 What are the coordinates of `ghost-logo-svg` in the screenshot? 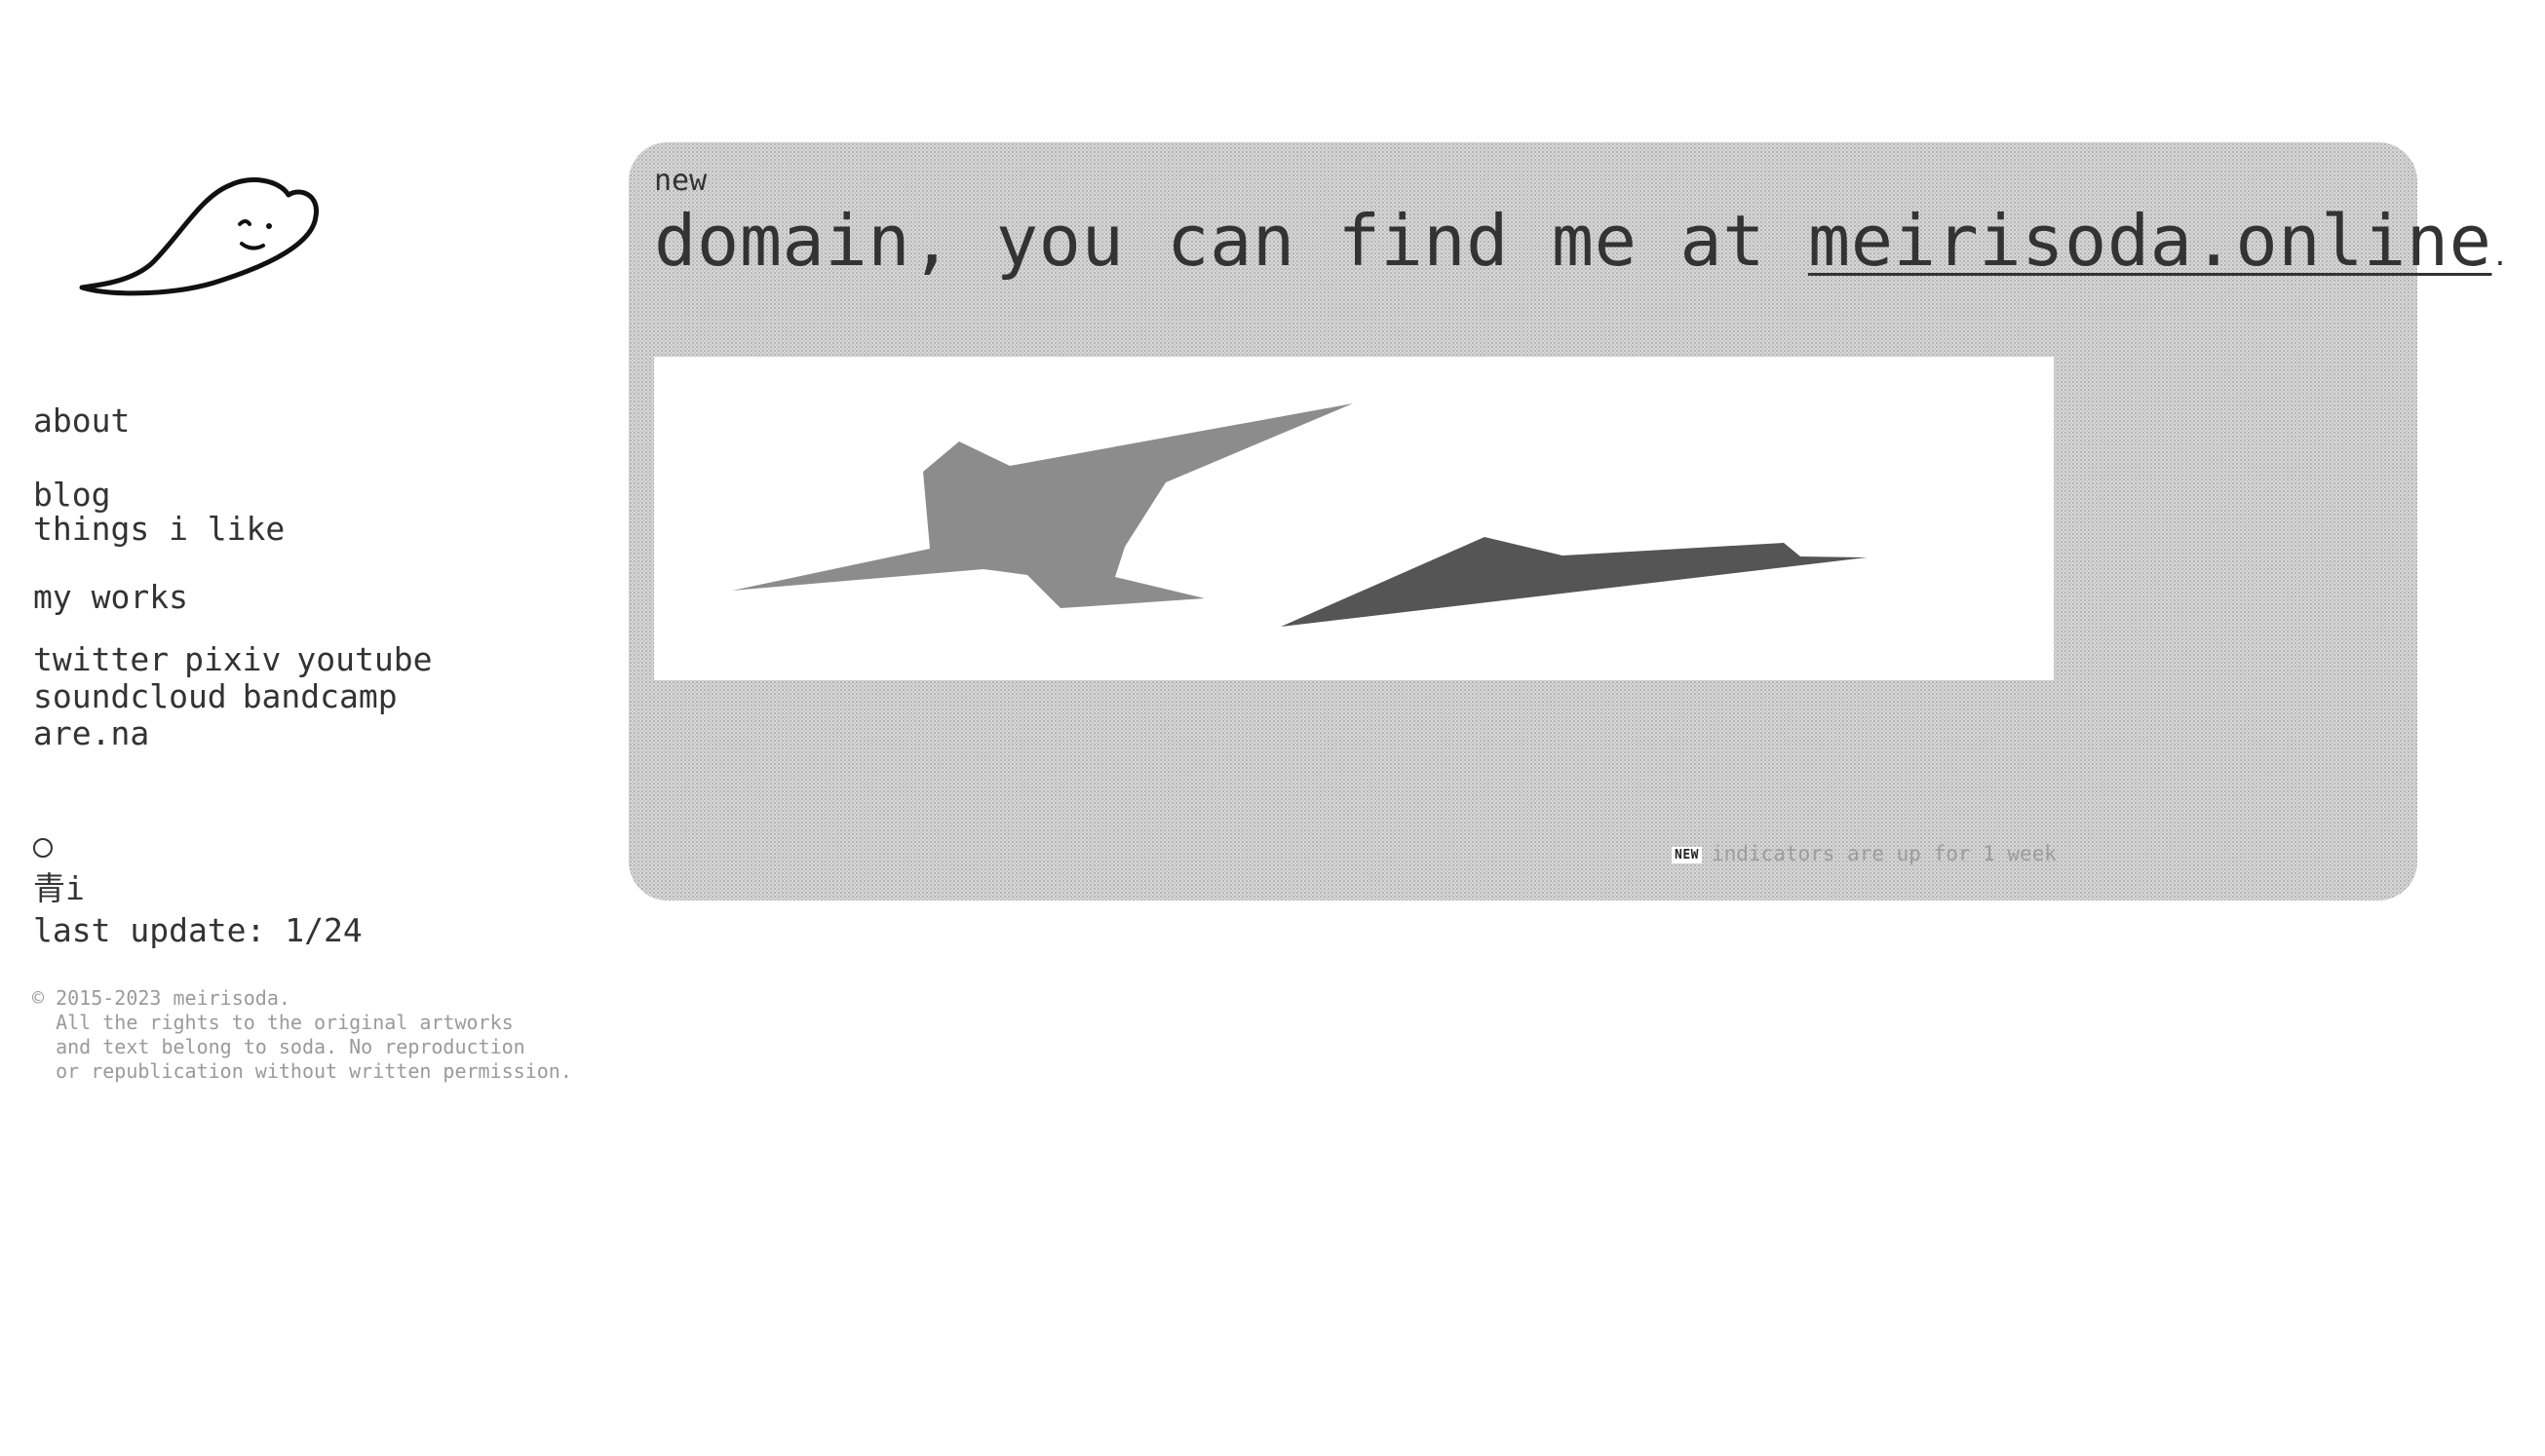 It's located at (199, 236).